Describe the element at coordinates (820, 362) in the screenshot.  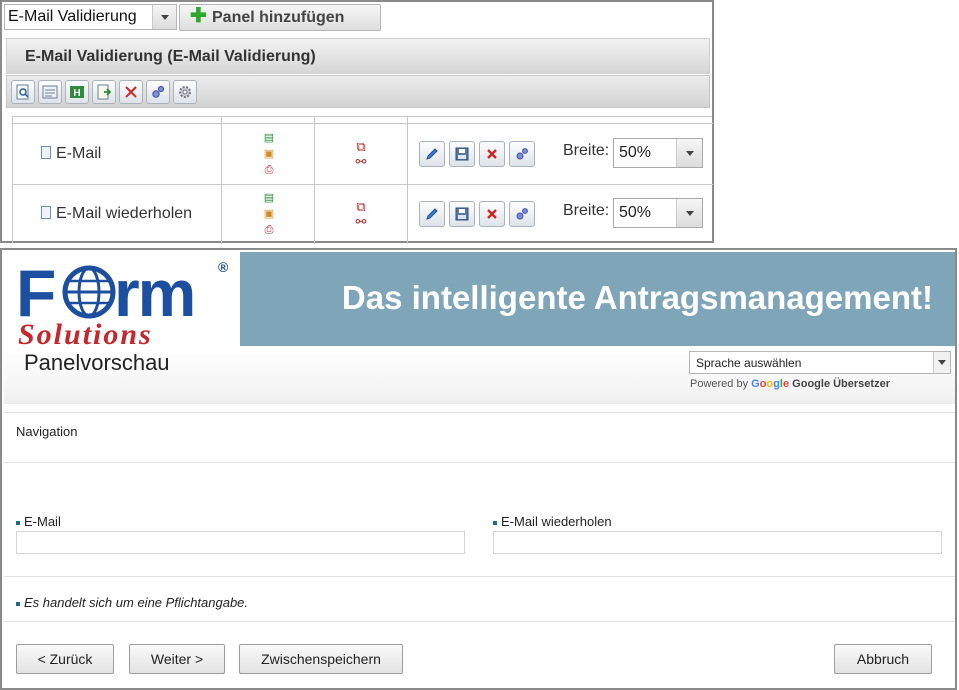
I see `language-select: Sprache auswählen` at that location.